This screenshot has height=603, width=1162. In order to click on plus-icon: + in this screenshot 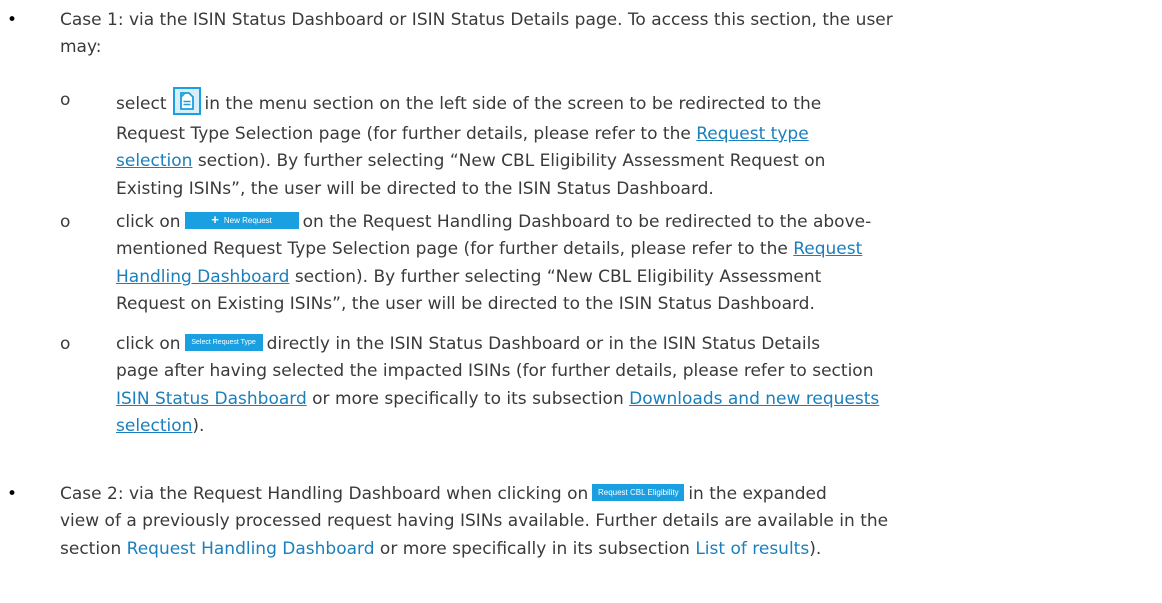, I will do `click(215, 219)`.